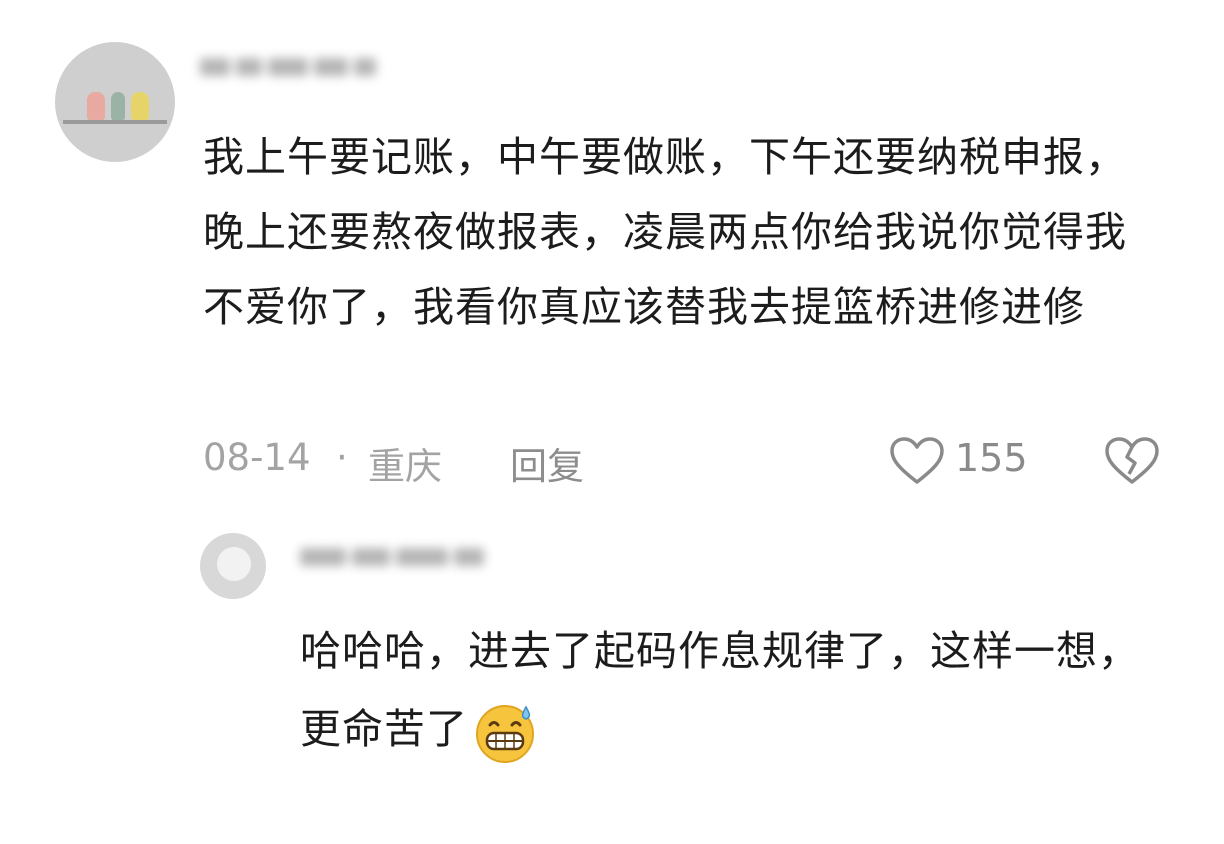 This screenshot has height=844, width=1224. What do you see at coordinates (118, 106) in the screenshot?
I see `avatar-figure-green` at bounding box center [118, 106].